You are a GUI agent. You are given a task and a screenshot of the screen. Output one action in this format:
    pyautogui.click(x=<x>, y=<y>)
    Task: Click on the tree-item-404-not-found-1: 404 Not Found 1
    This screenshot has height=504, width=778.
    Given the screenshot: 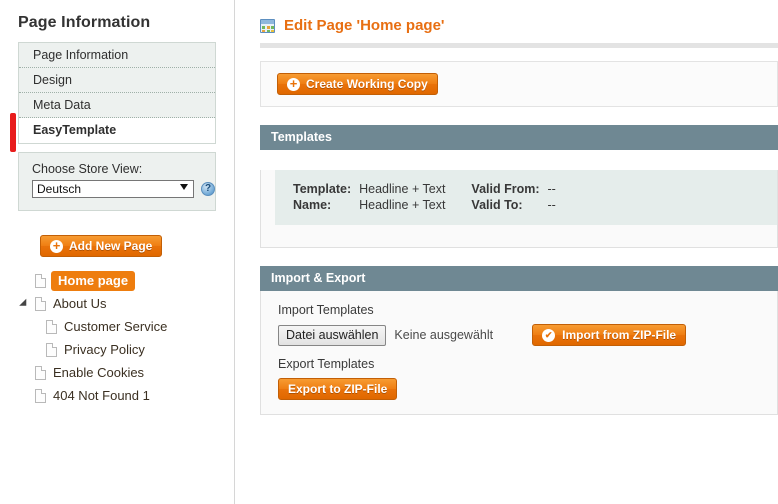 What is the action you would take?
    pyautogui.click(x=128, y=395)
    